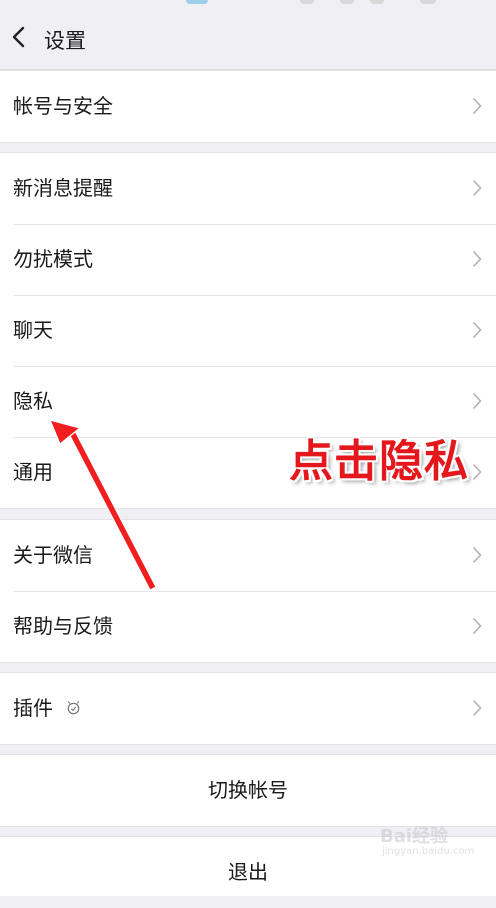 The width and height of the screenshot is (496, 908). What do you see at coordinates (73, 708) in the screenshot?
I see `plugin-badge-icon` at bounding box center [73, 708].